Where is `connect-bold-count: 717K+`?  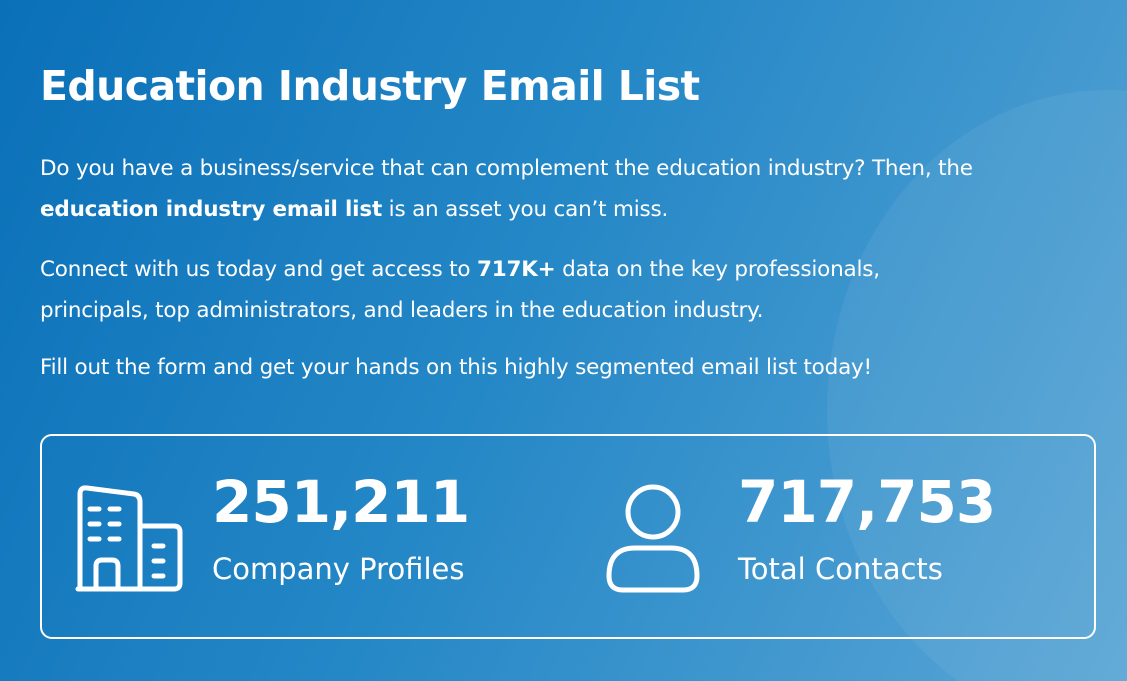
connect-bold-count: 717K+ is located at coordinates (516, 269).